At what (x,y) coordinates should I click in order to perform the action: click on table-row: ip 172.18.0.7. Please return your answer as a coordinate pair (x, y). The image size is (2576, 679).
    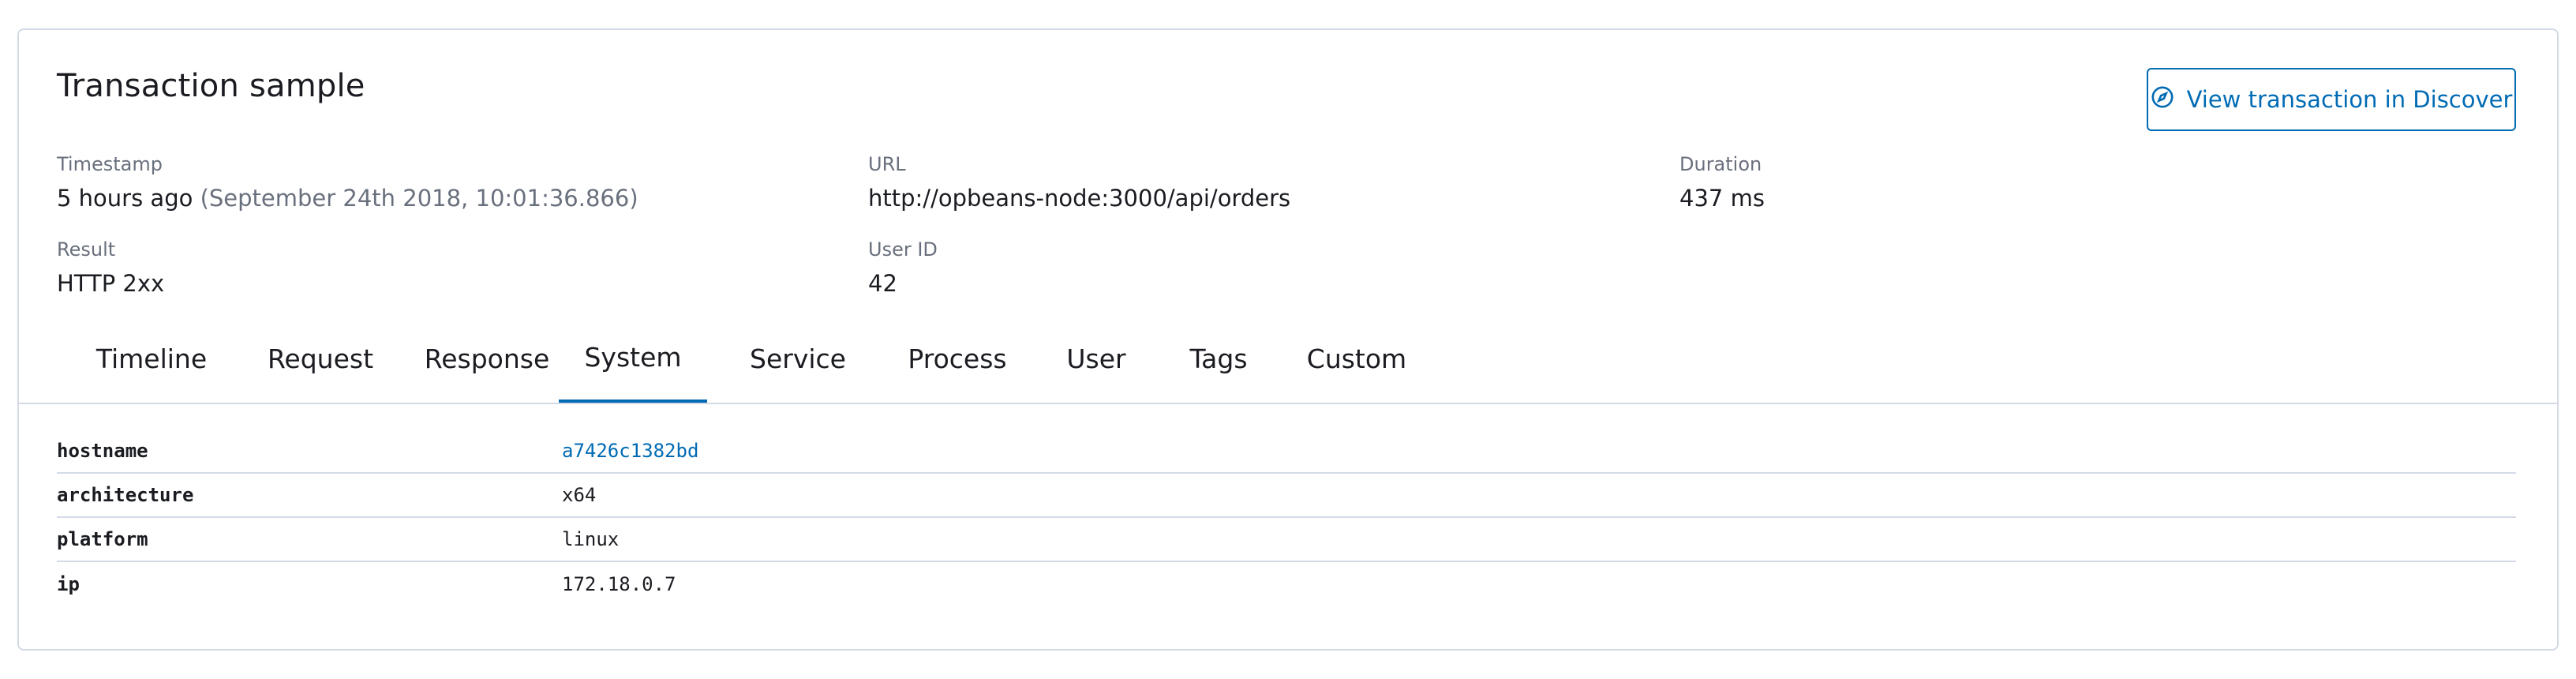
    Looking at the image, I should click on (1286, 584).